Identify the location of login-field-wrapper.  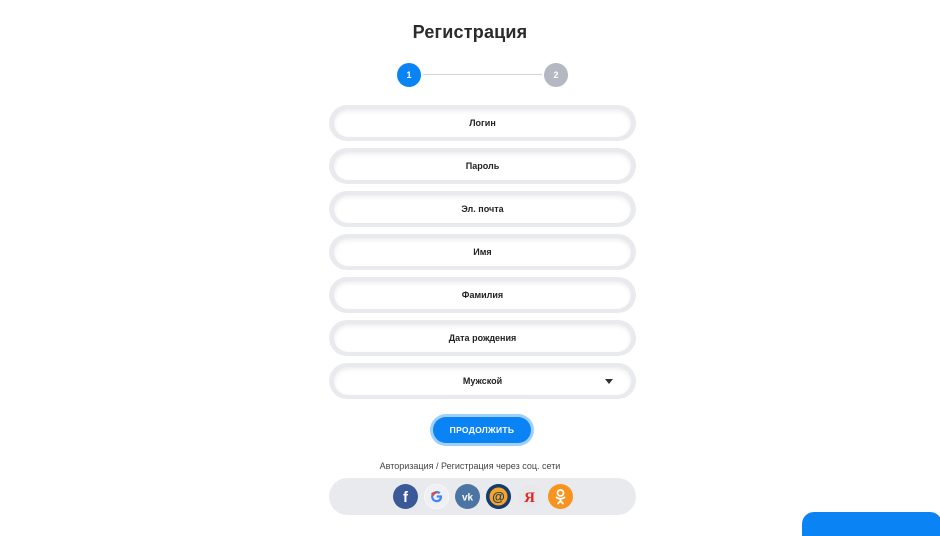
(482, 123).